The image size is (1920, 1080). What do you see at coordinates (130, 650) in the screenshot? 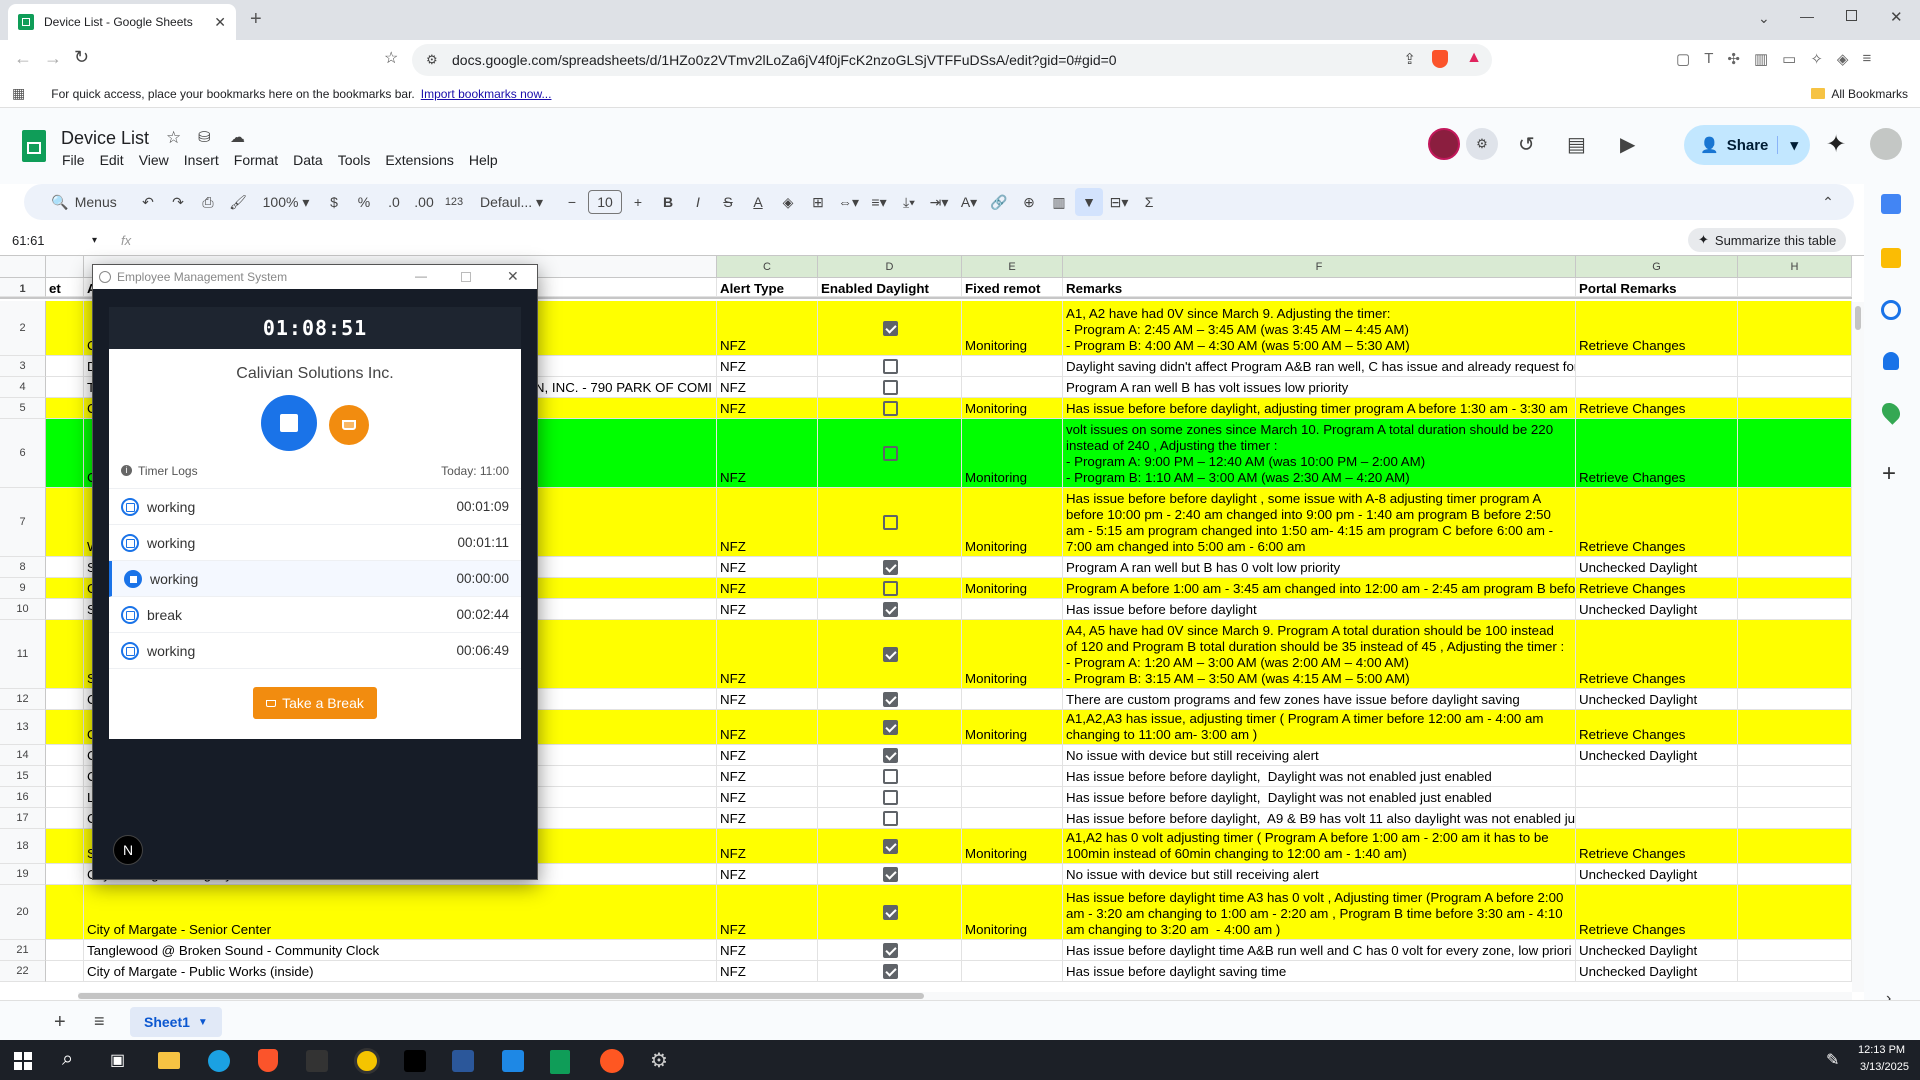
I see `stop-circle-icon` at bounding box center [130, 650].